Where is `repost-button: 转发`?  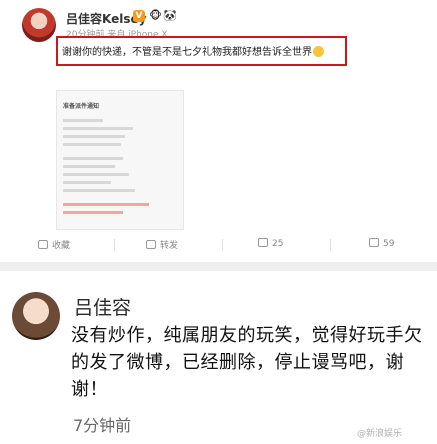
repost-button: 转发 is located at coordinates (162, 244).